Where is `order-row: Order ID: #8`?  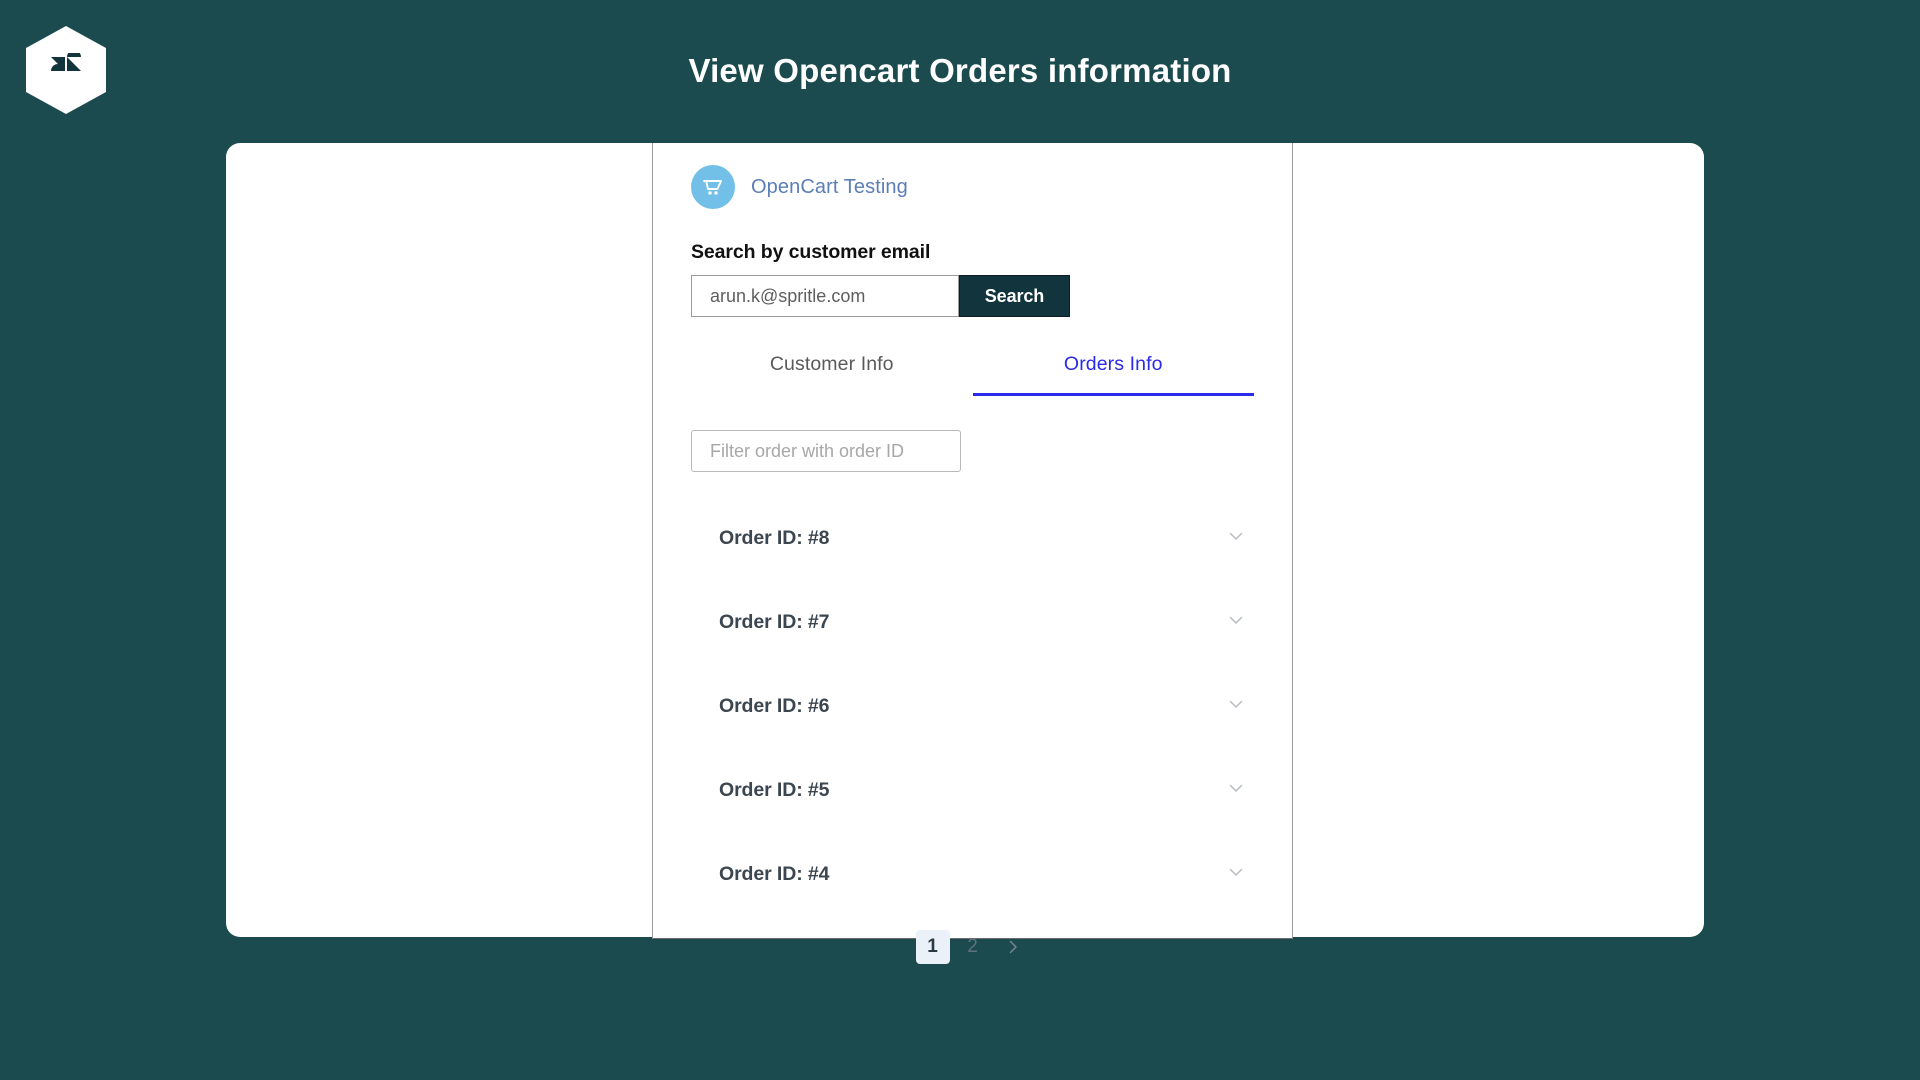
order-row: Order ID: #8 is located at coordinates (972, 538).